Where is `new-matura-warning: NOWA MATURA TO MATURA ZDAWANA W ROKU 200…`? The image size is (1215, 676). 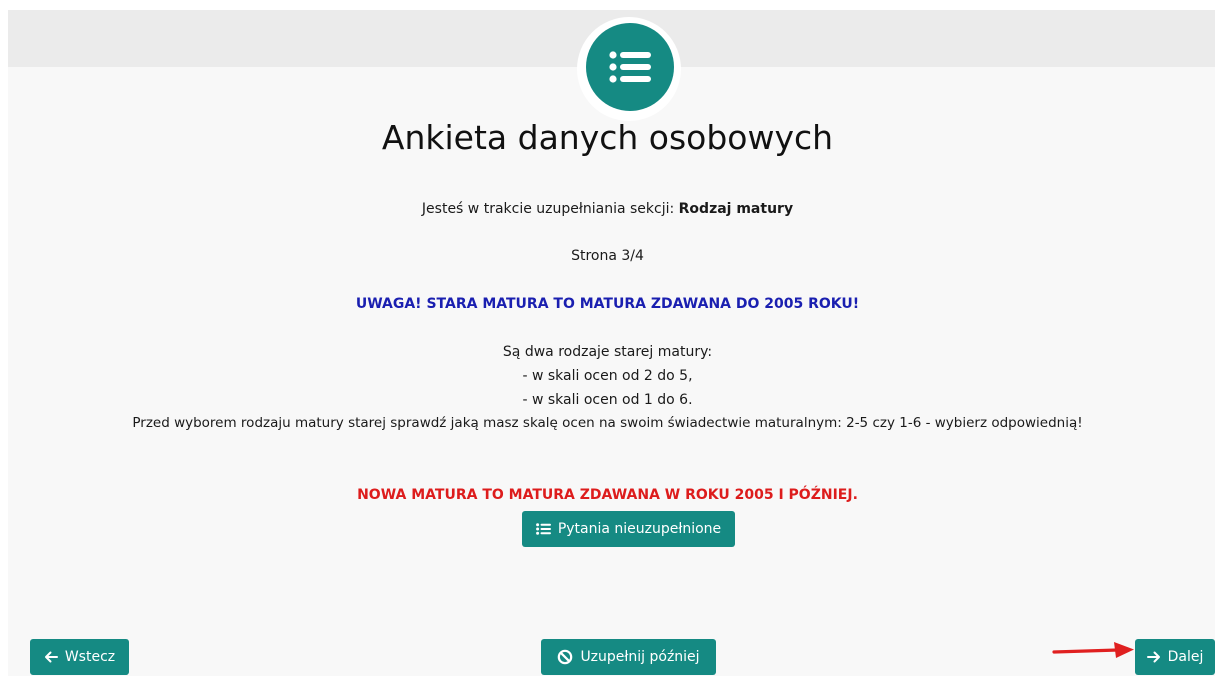
new-matura-warning: NOWA MATURA TO MATURA ZDAWANA W ROKU 200… is located at coordinates (607, 495).